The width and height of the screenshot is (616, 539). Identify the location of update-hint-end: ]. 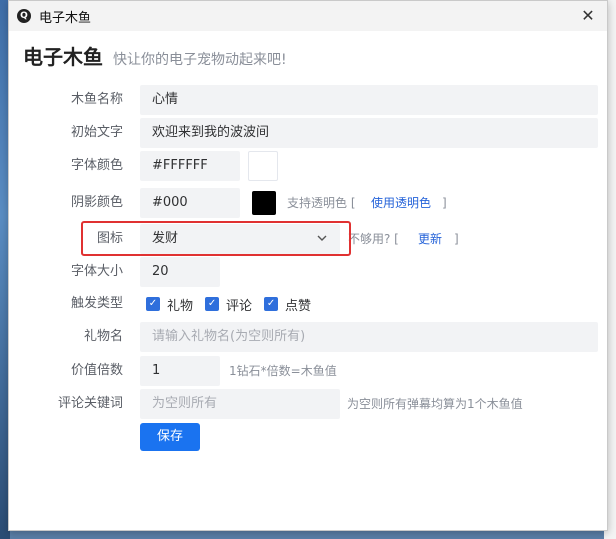
(456, 239).